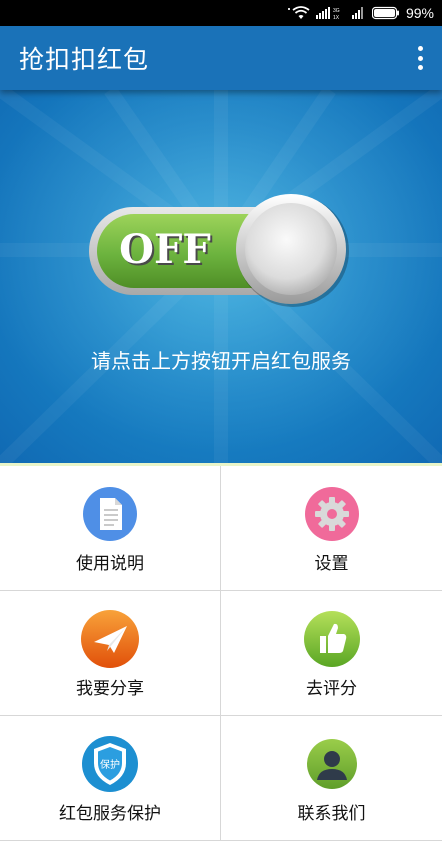 The image size is (442, 841). Describe the element at coordinates (336, 17) in the screenshot. I see `network-type-bottom: 1X` at that location.